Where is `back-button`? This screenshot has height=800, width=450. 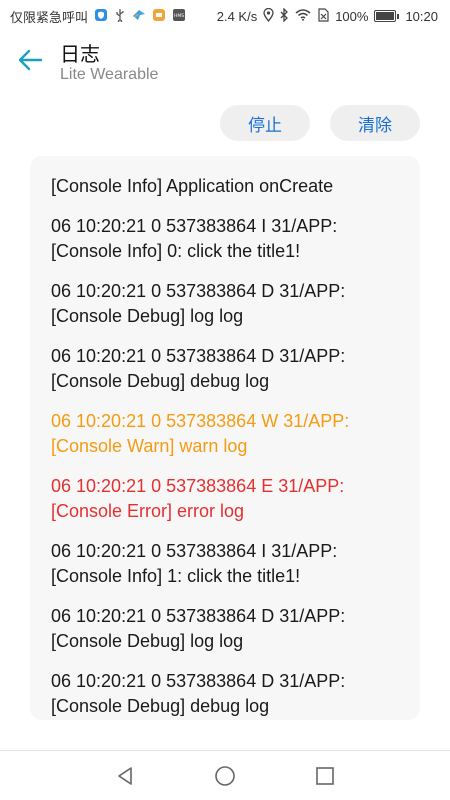
back-button is located at coordinates (30, 60).